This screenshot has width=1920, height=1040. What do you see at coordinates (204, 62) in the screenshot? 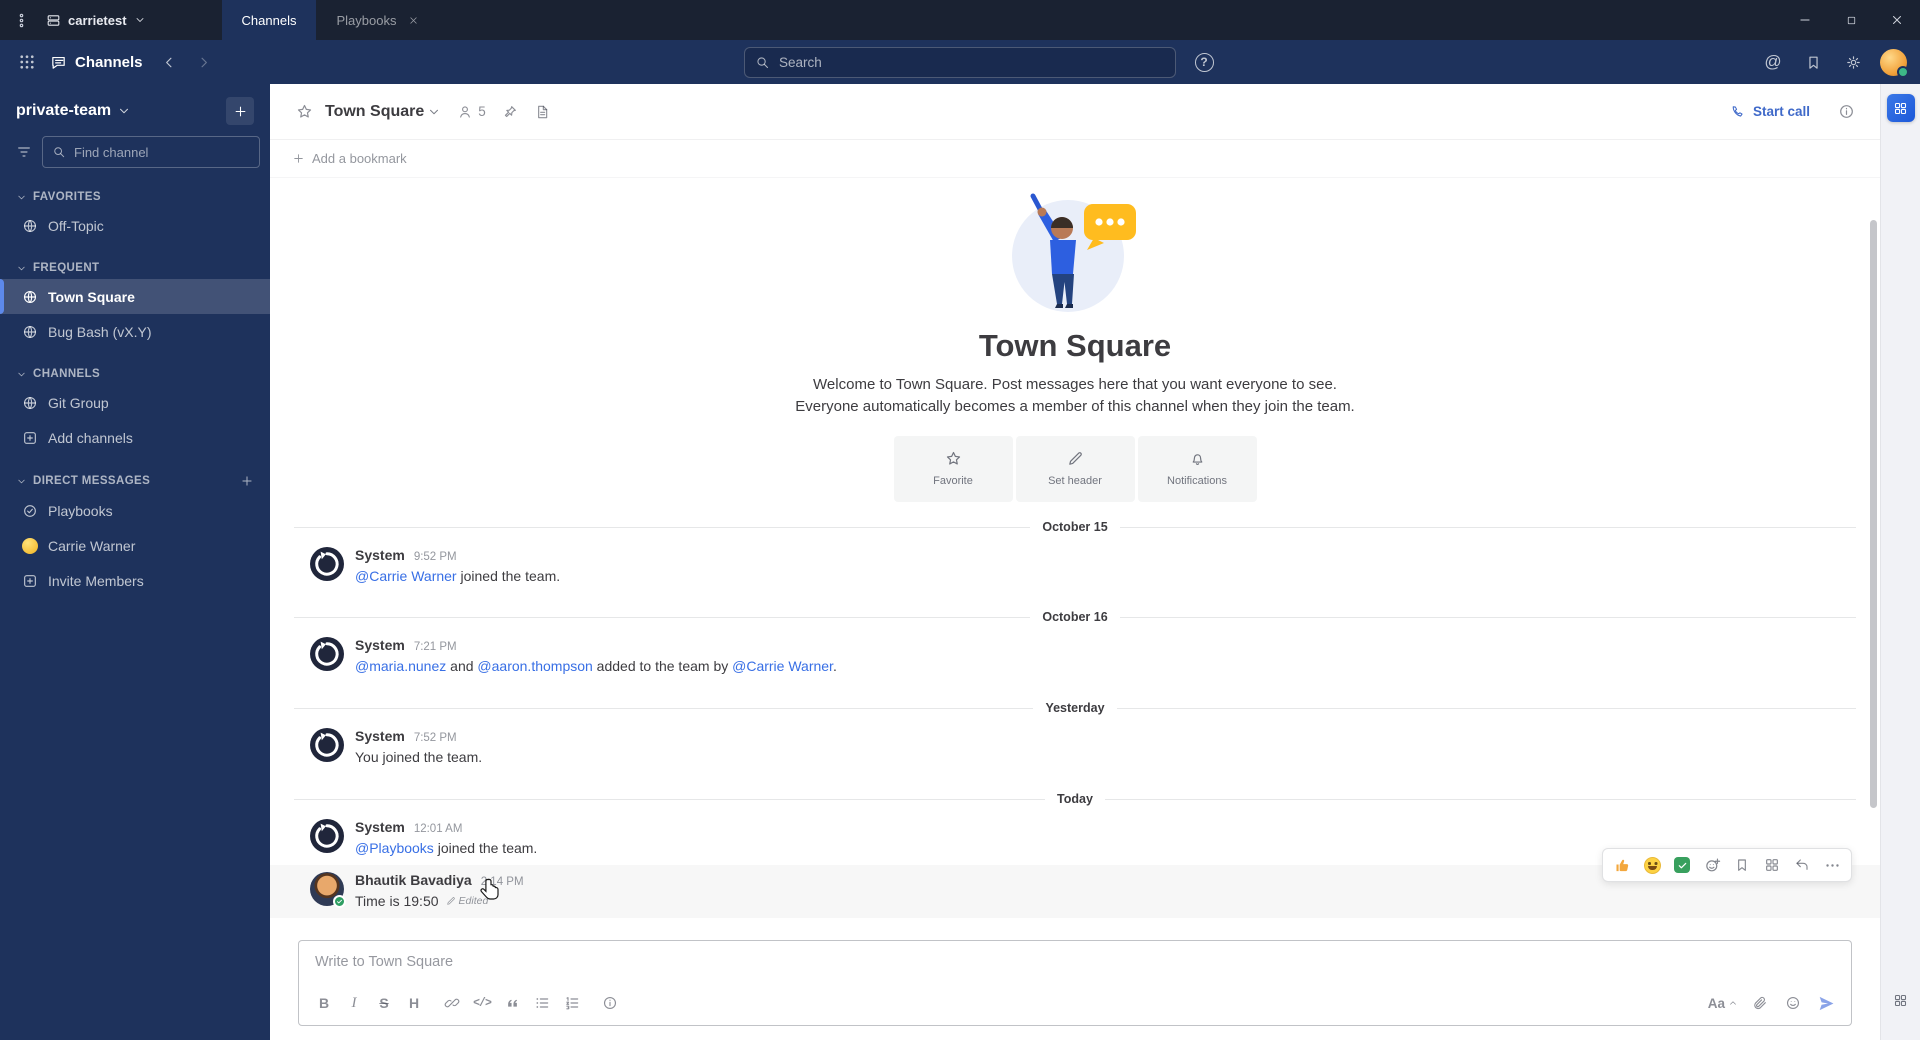
I see `history-forward-button` at bounding box center [204, 62].